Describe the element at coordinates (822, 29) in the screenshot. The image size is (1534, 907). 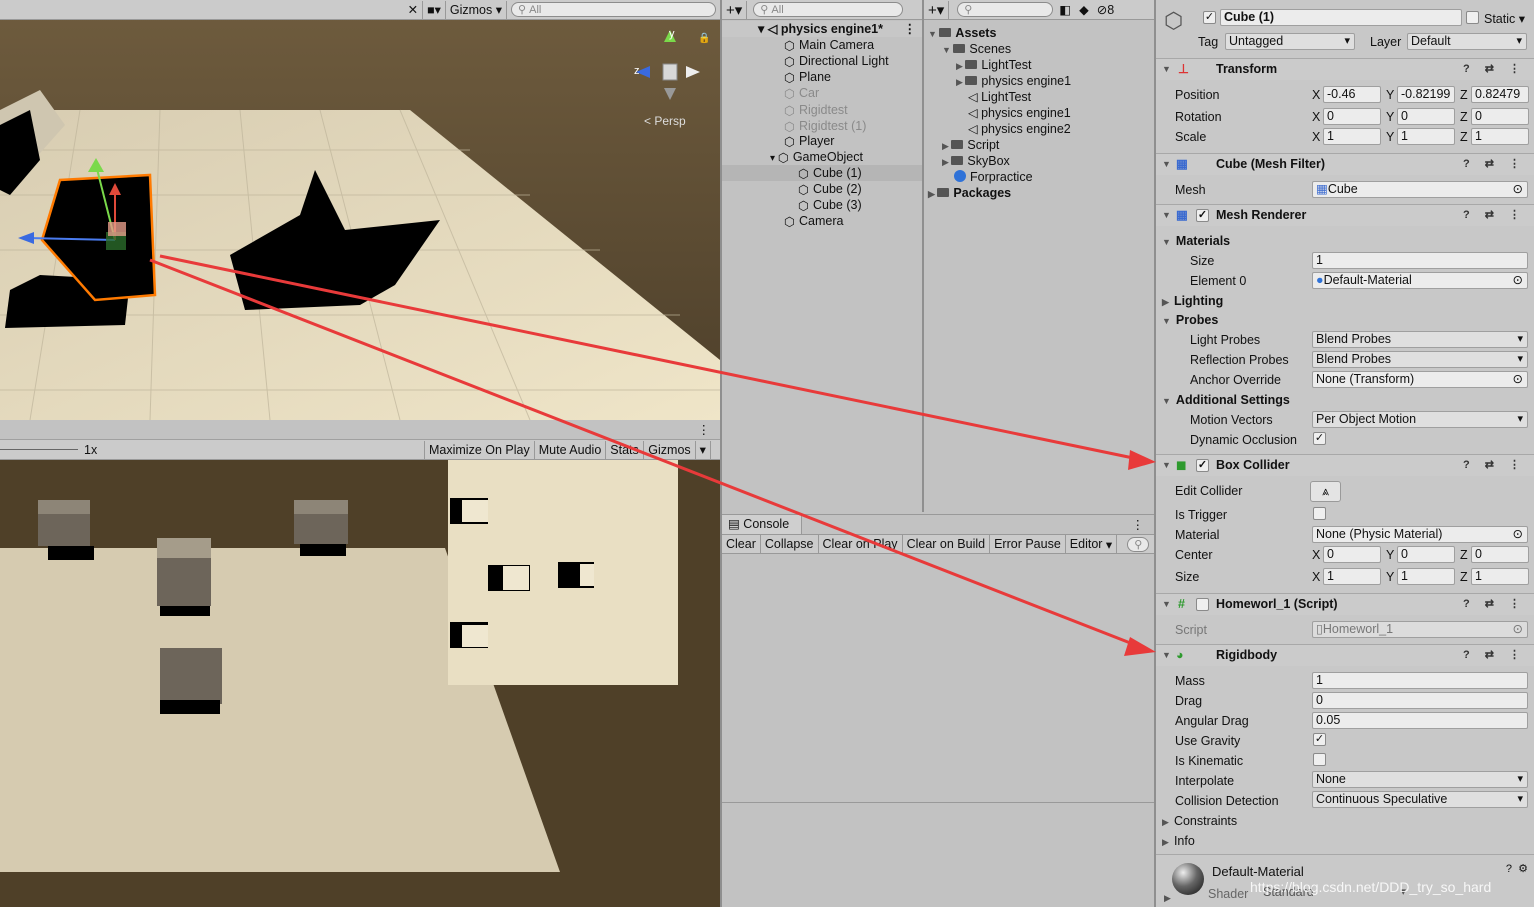
I see `hierarchy-scene-row: ▾ ◁ physics engine1* ⋮` at that location.